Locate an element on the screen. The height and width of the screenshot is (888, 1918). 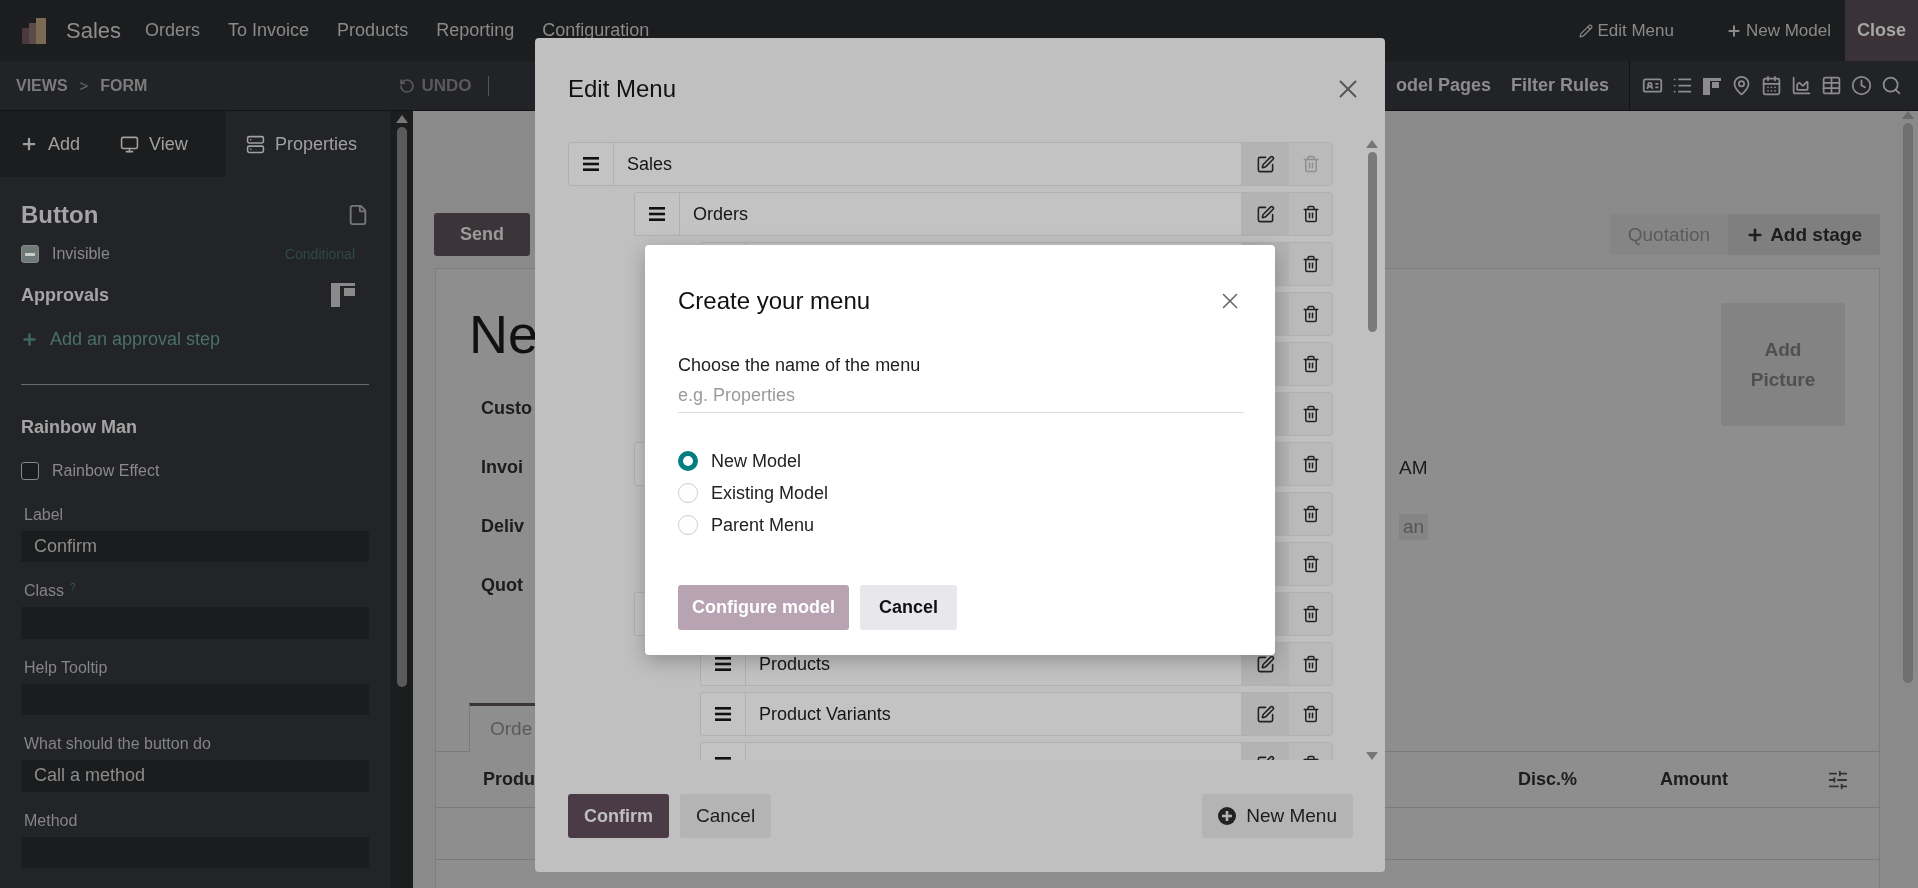
add-stage-button: Add stage is located at coordinates (1804, 234).